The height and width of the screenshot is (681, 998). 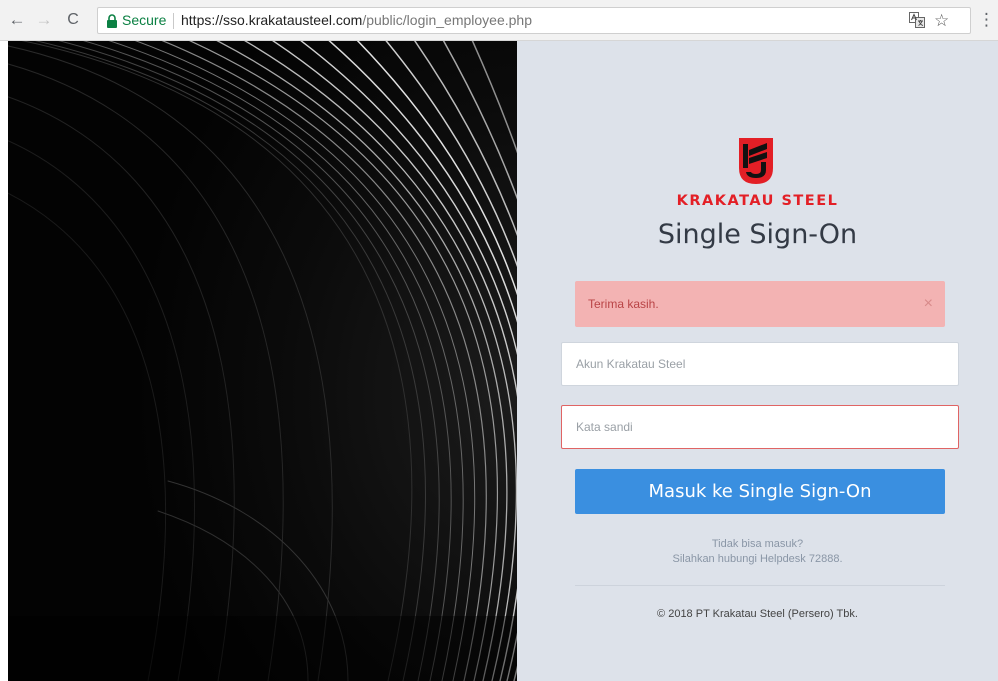 I want to click on secure-label: Secure, so click(x=144, y=20).